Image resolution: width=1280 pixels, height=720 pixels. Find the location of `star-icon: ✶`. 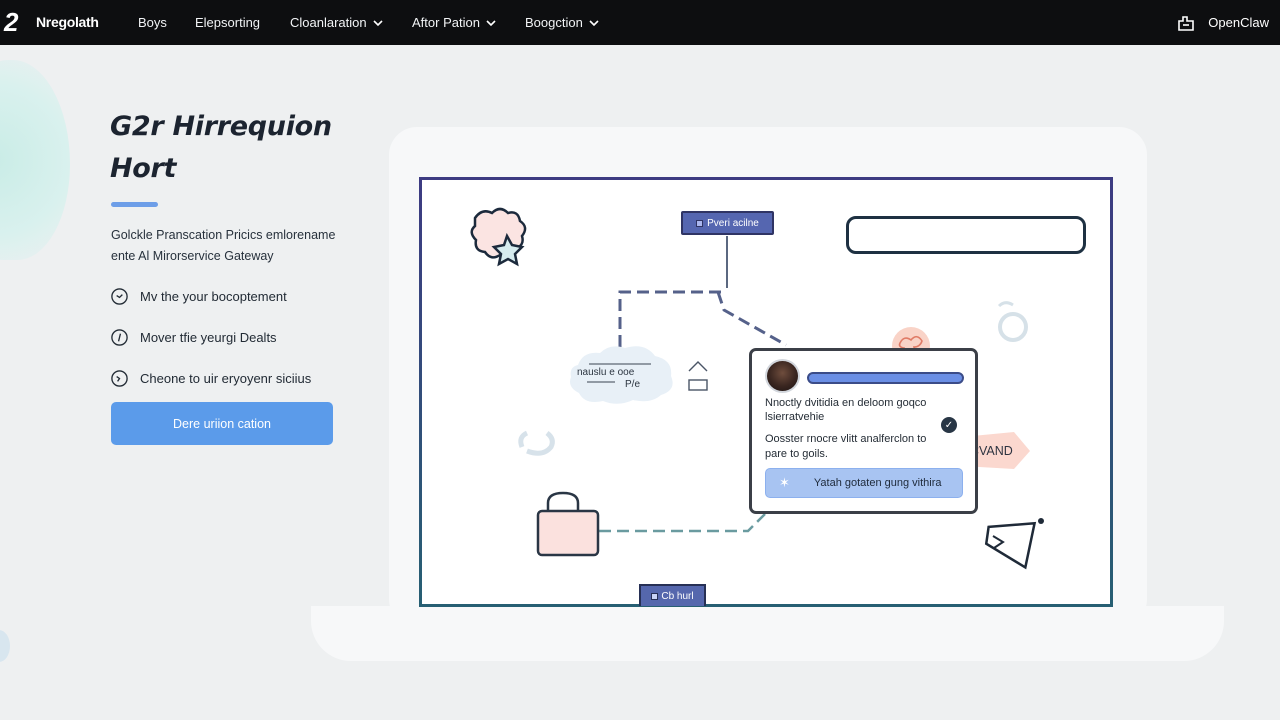

star-icon: ✶ is located at coordinates (784, 482).